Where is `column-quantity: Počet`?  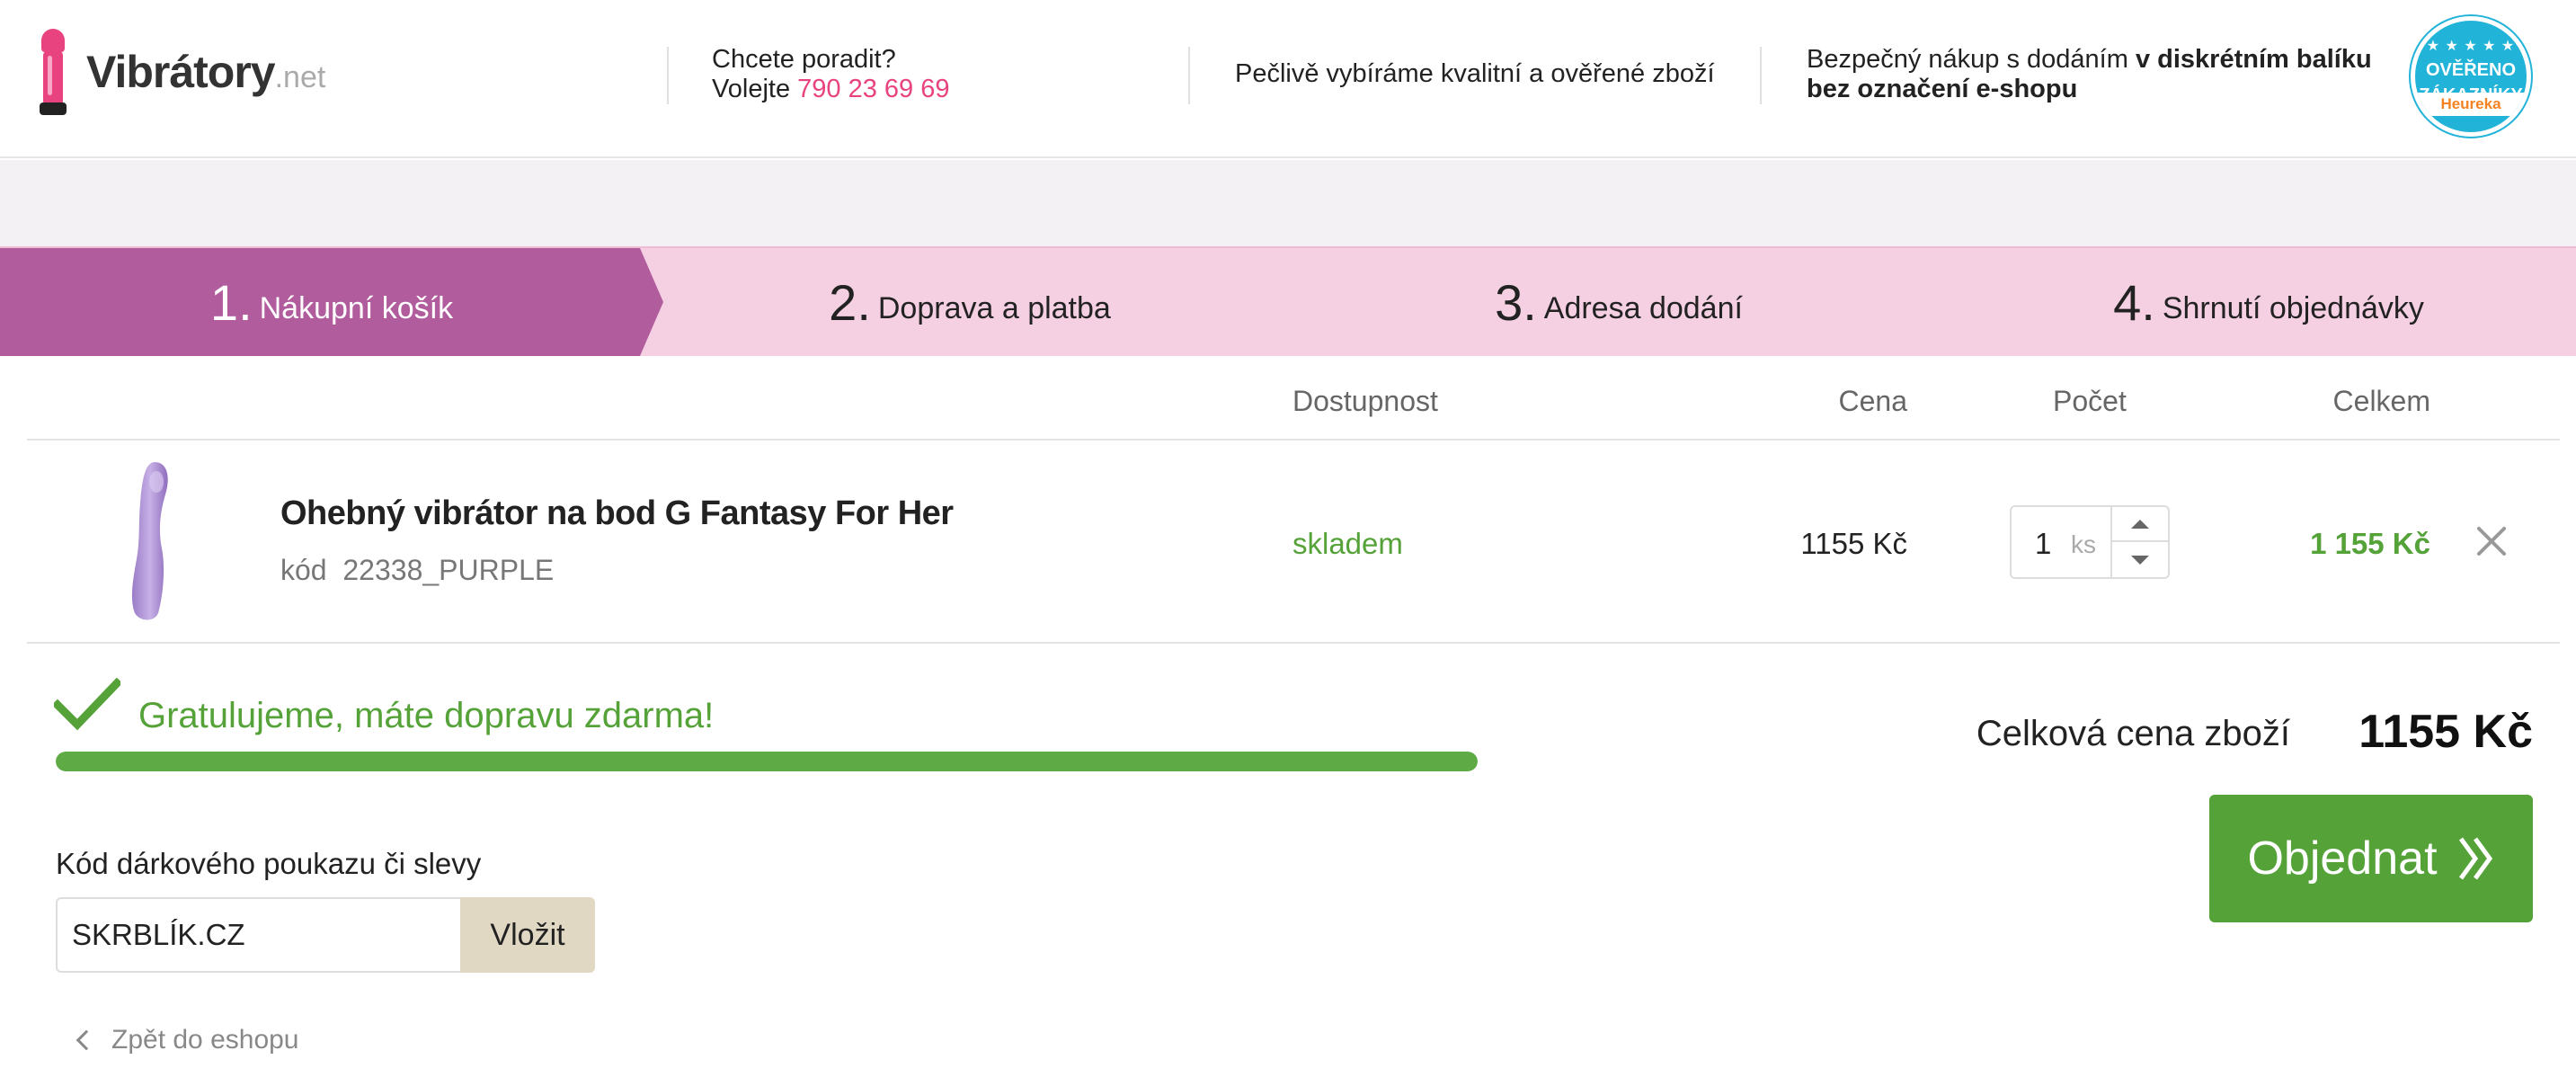
column-quantity: Počet is located at coordinates (2090, 401).